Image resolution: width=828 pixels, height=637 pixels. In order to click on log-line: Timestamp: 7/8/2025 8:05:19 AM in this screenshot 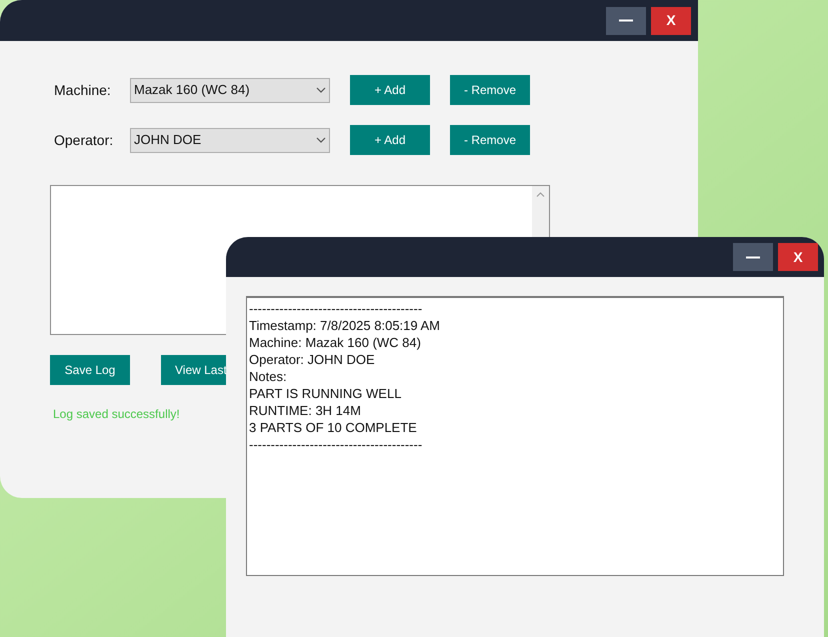, I will do `click(345, 325)`.